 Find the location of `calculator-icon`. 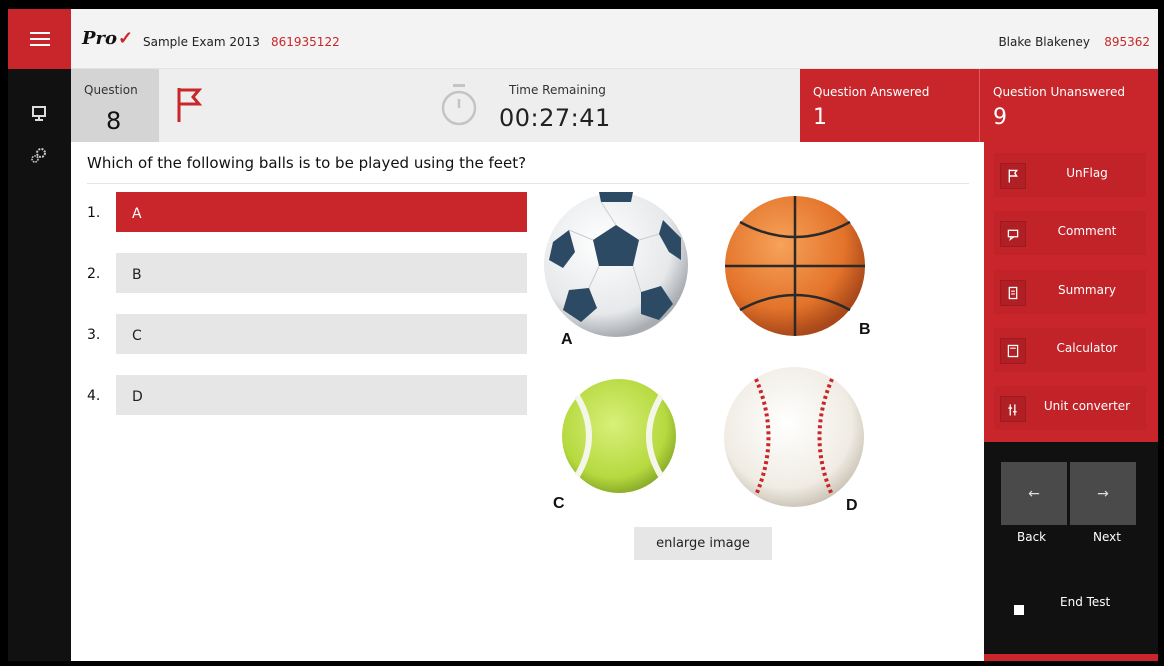

calculator-icon is located at coordinates (1013, 351).